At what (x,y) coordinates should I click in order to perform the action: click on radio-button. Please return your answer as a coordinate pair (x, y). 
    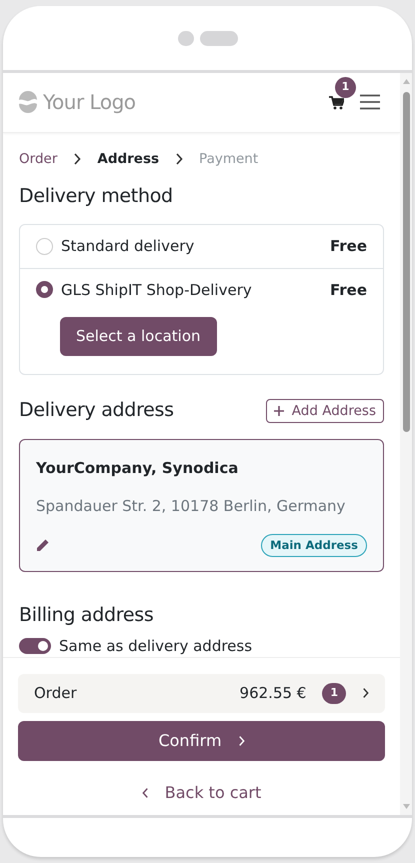
    Looking at the image, I should click on (44, 289).